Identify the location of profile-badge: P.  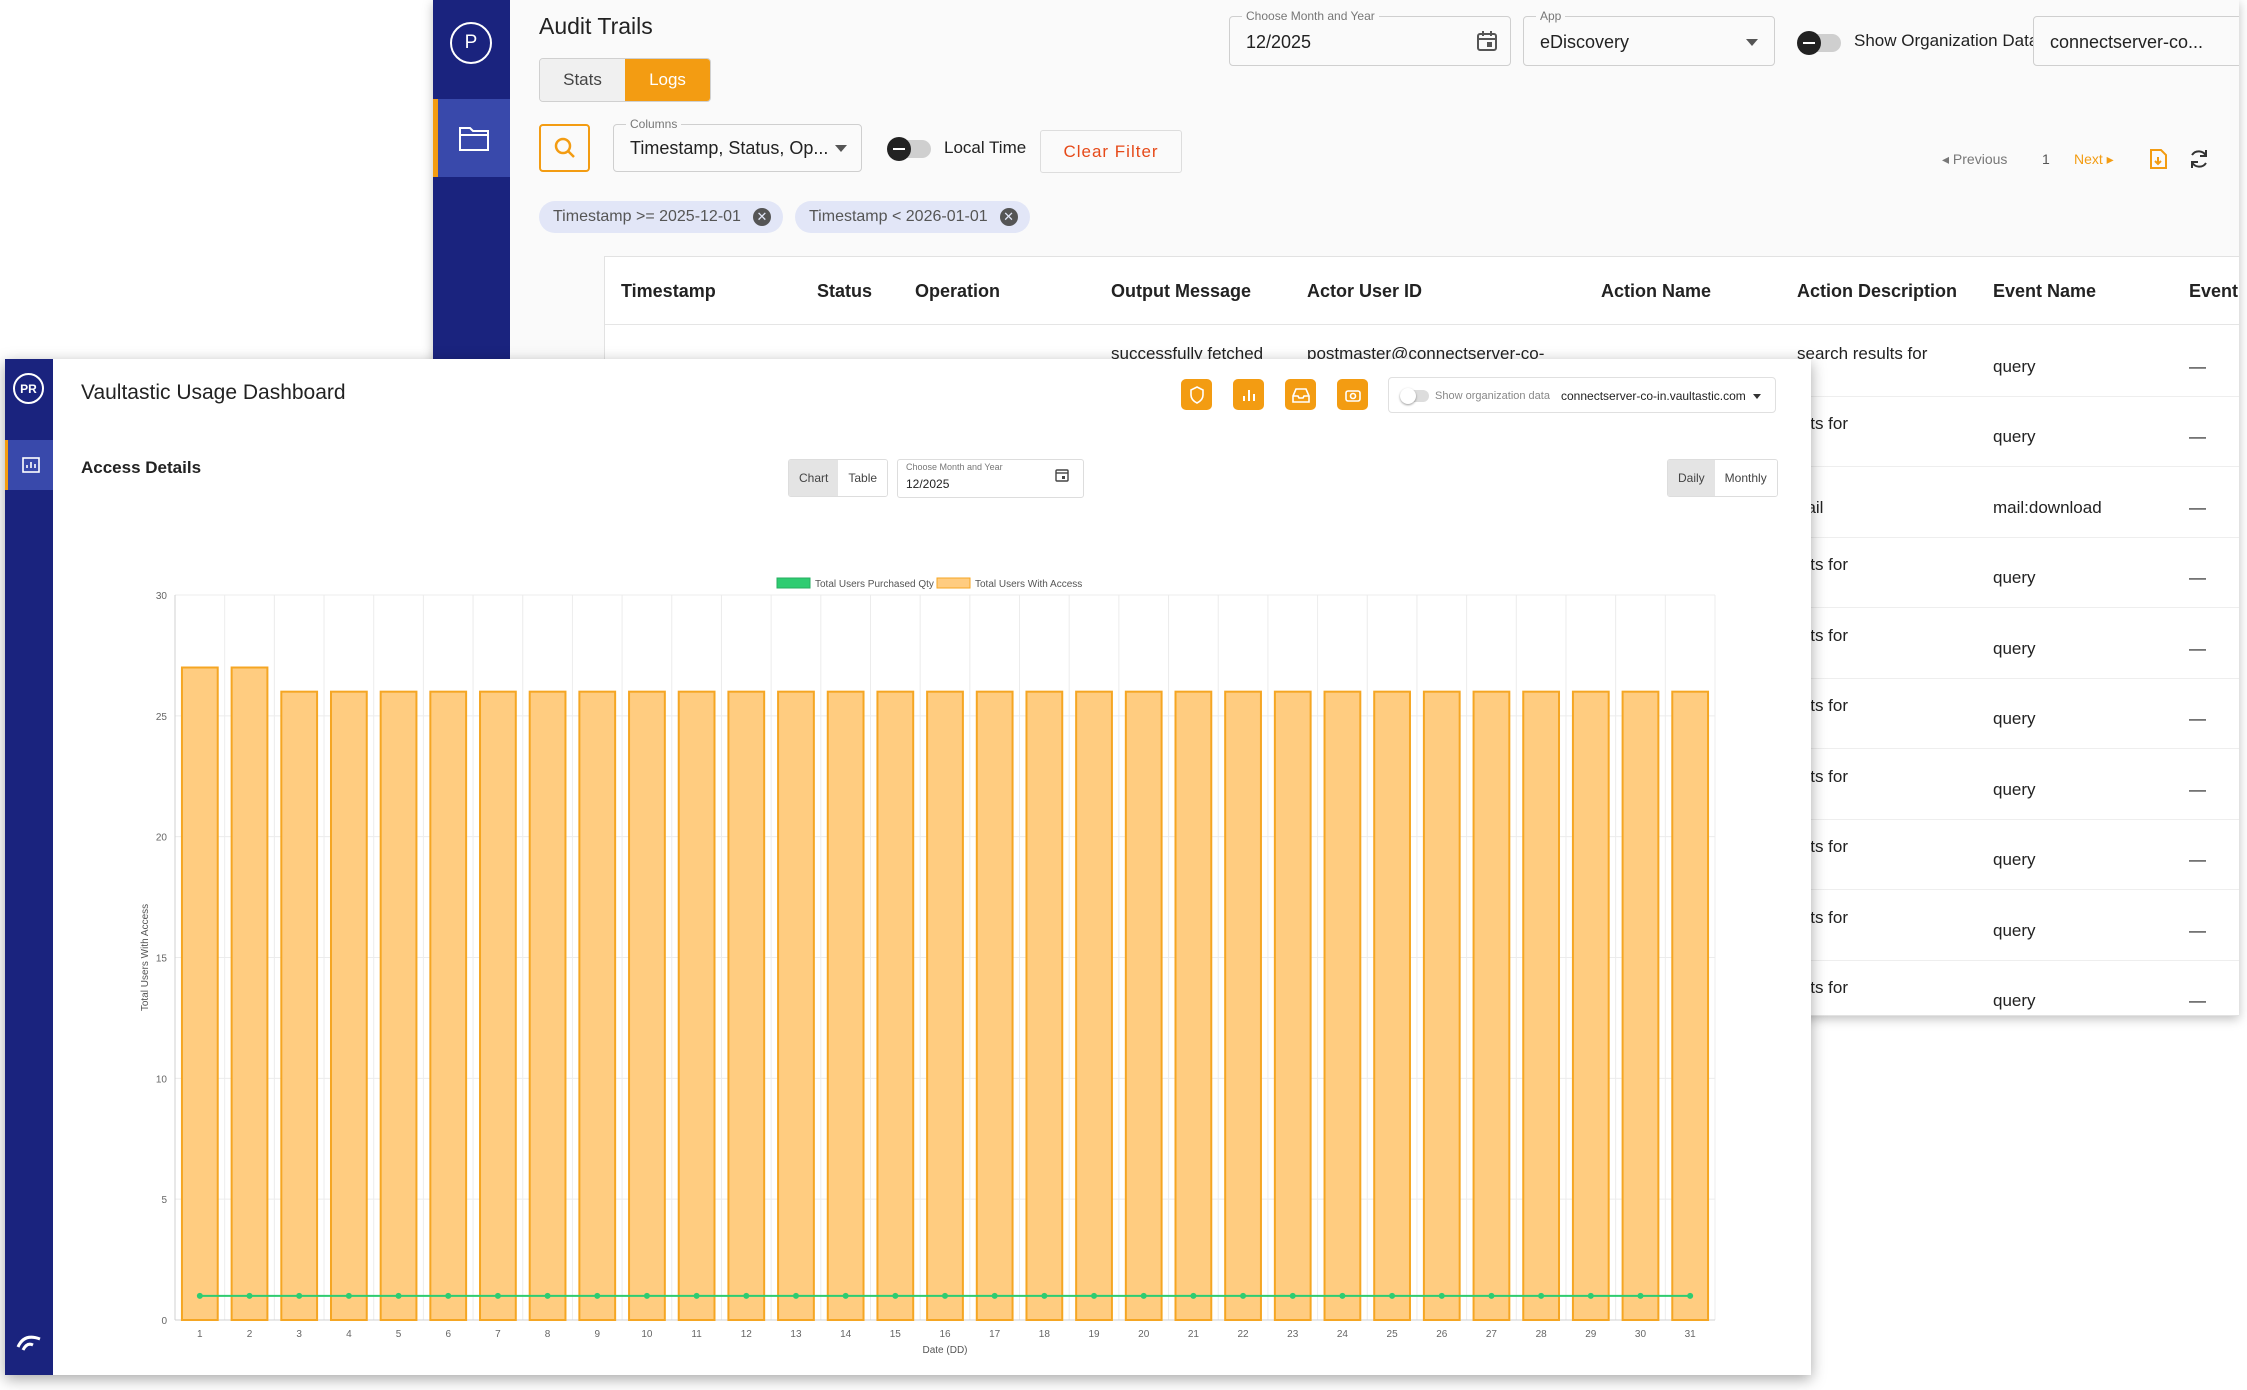
(471, 43).